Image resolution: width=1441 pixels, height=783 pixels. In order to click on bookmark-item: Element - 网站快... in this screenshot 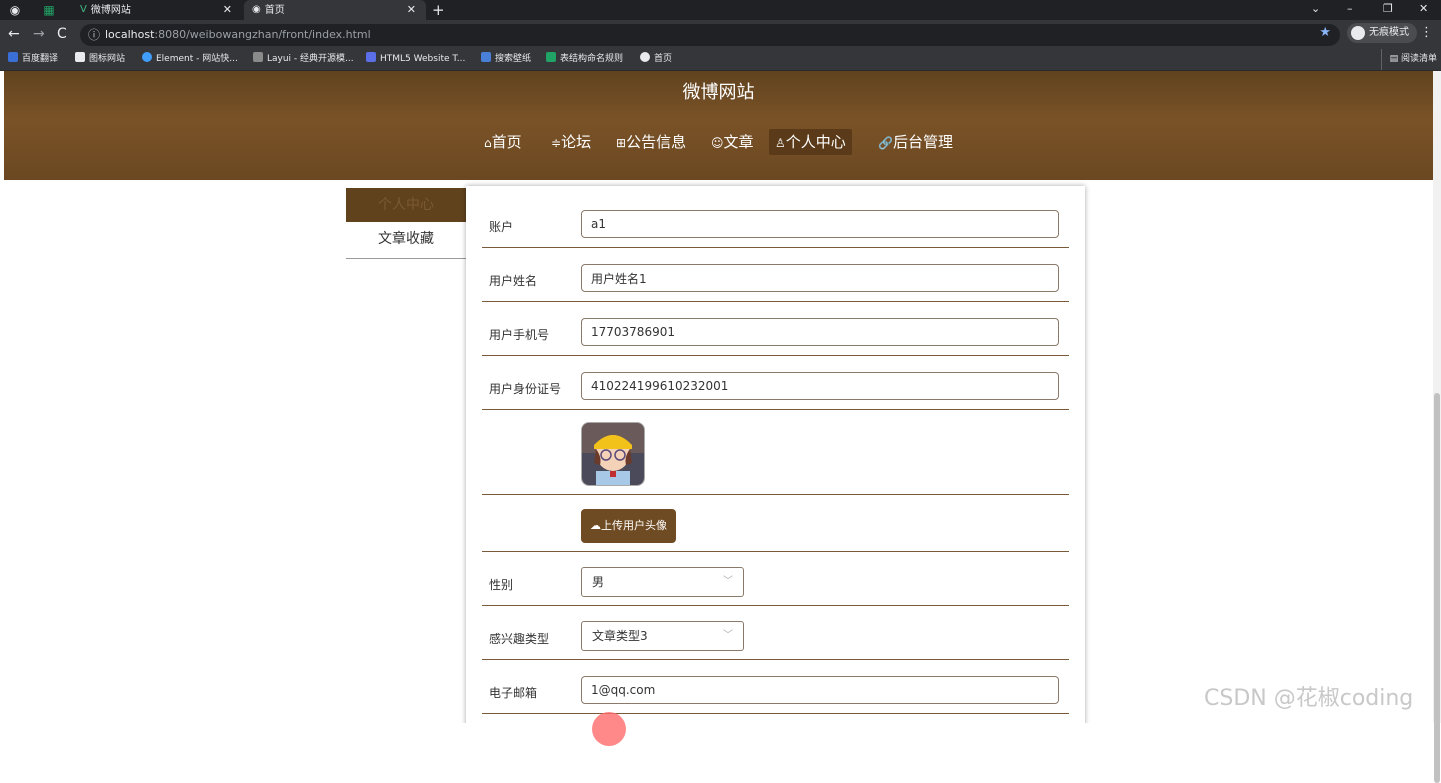, I will do `click(190, 59)`.